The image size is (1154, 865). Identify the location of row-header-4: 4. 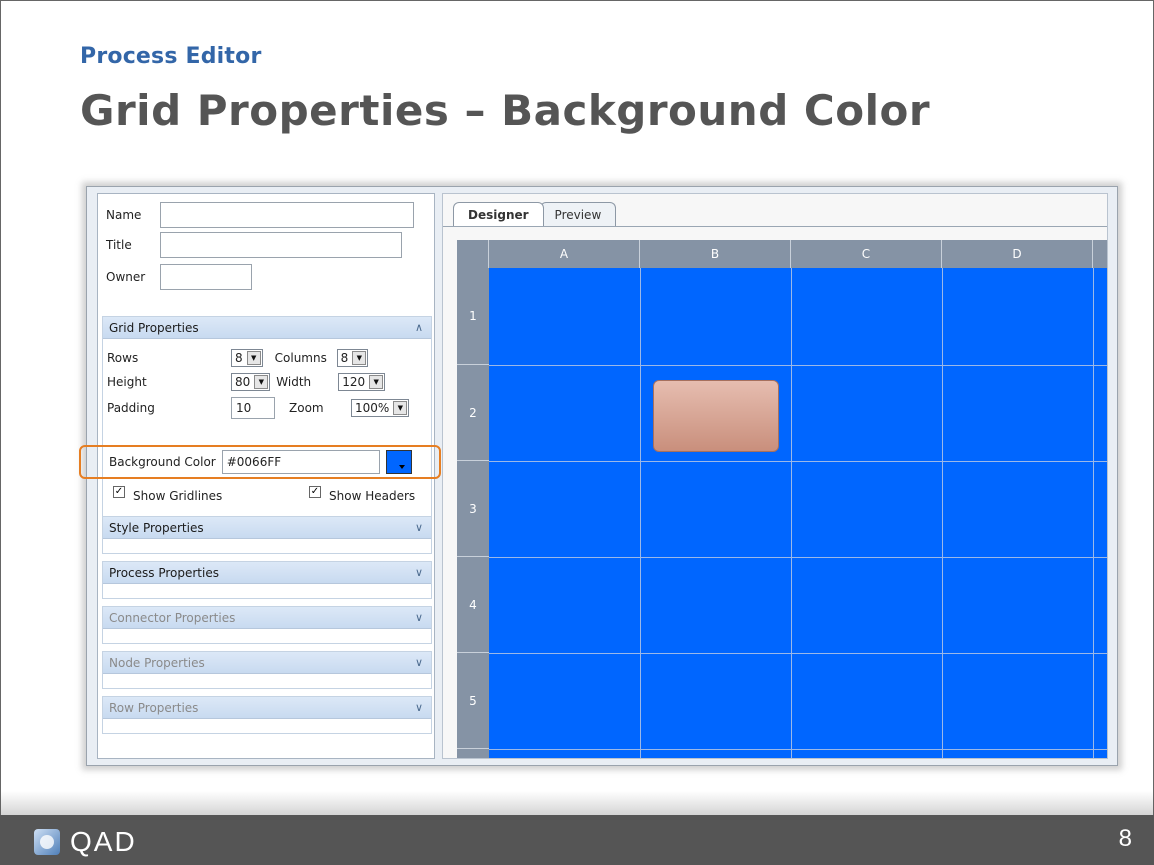
(473, 605).